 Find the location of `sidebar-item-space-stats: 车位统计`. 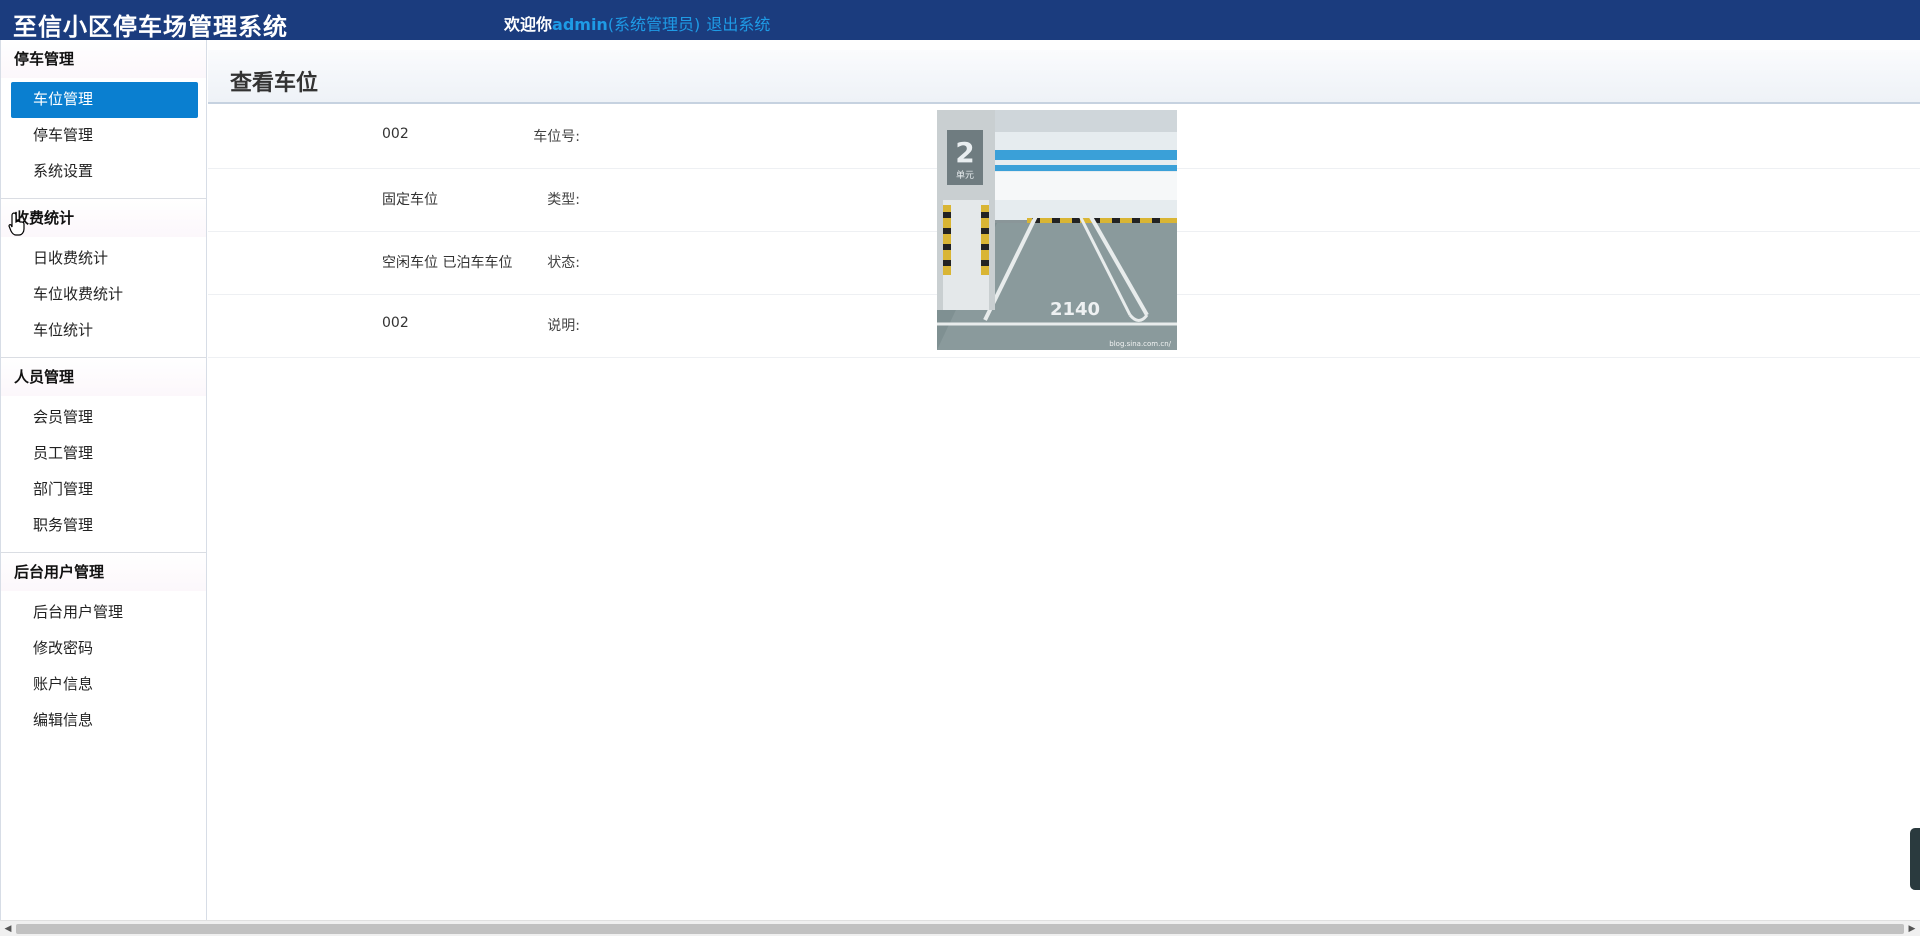

sidebar-item-space-stats: 车位统计 is located at coordinates (104, 331).